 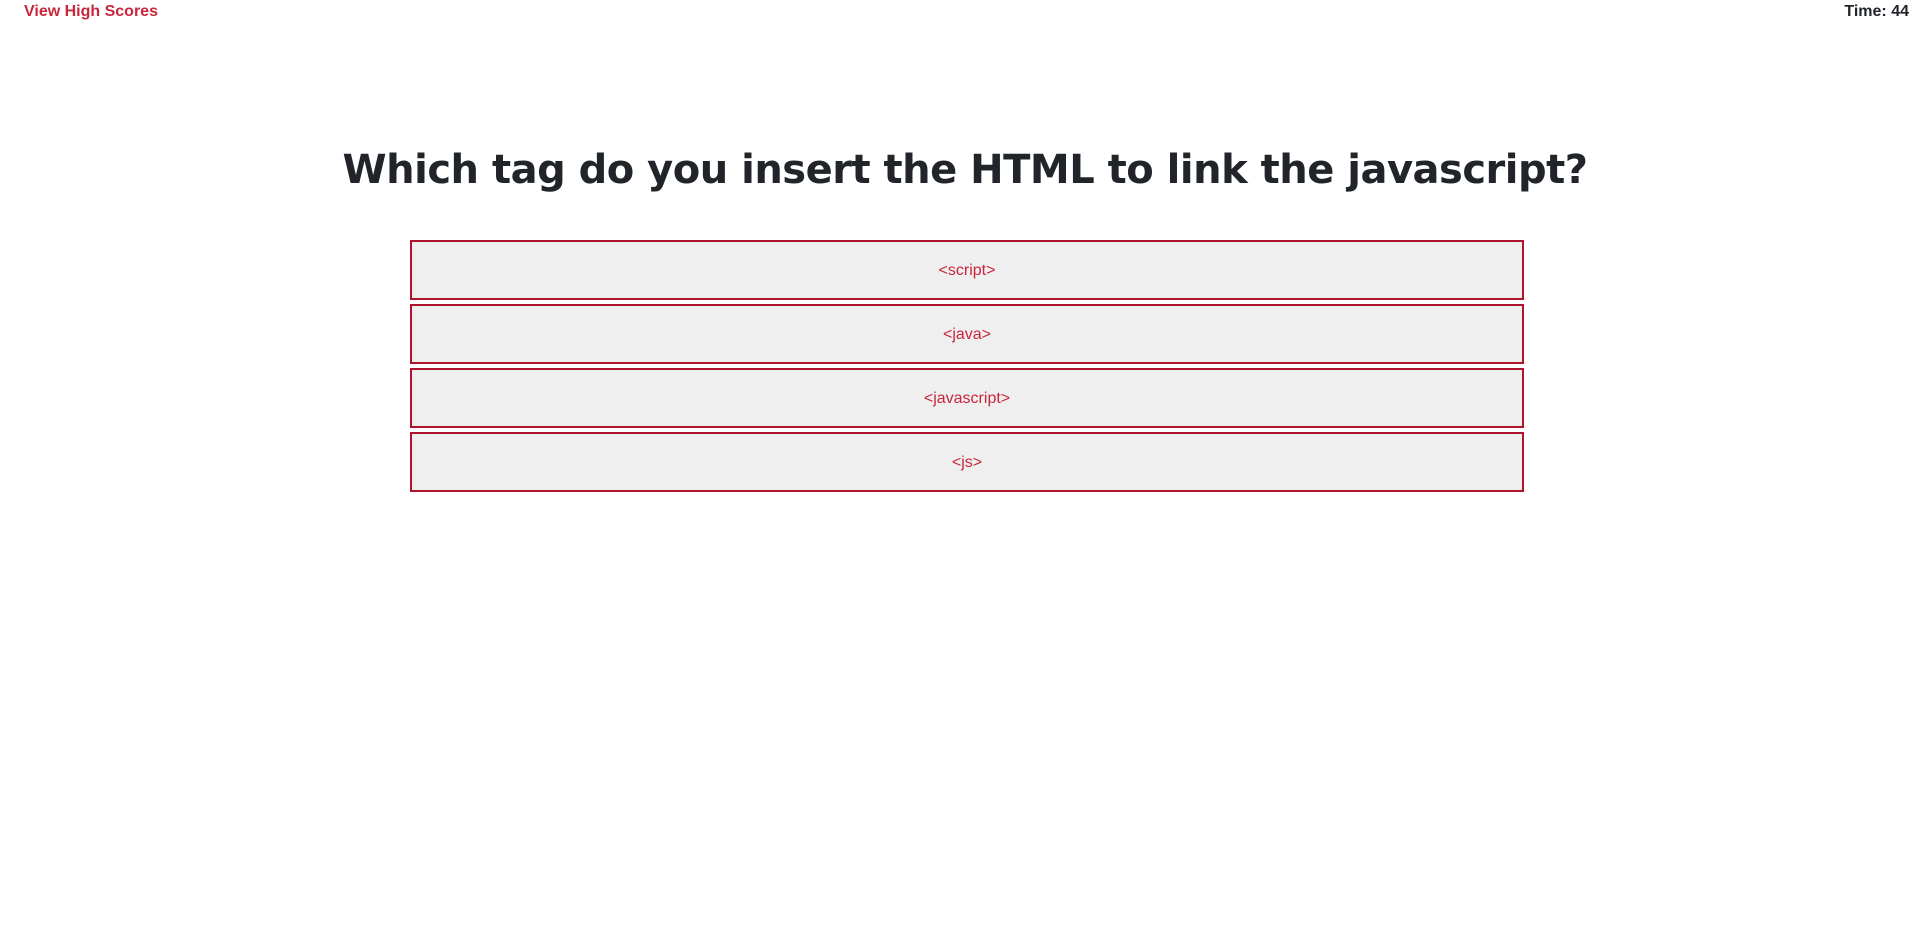 What do you see at coordinates (960, 15) in the screenshot?
I see `top-bar: View High Scores Time: 44` at bounding box center [960, 15].